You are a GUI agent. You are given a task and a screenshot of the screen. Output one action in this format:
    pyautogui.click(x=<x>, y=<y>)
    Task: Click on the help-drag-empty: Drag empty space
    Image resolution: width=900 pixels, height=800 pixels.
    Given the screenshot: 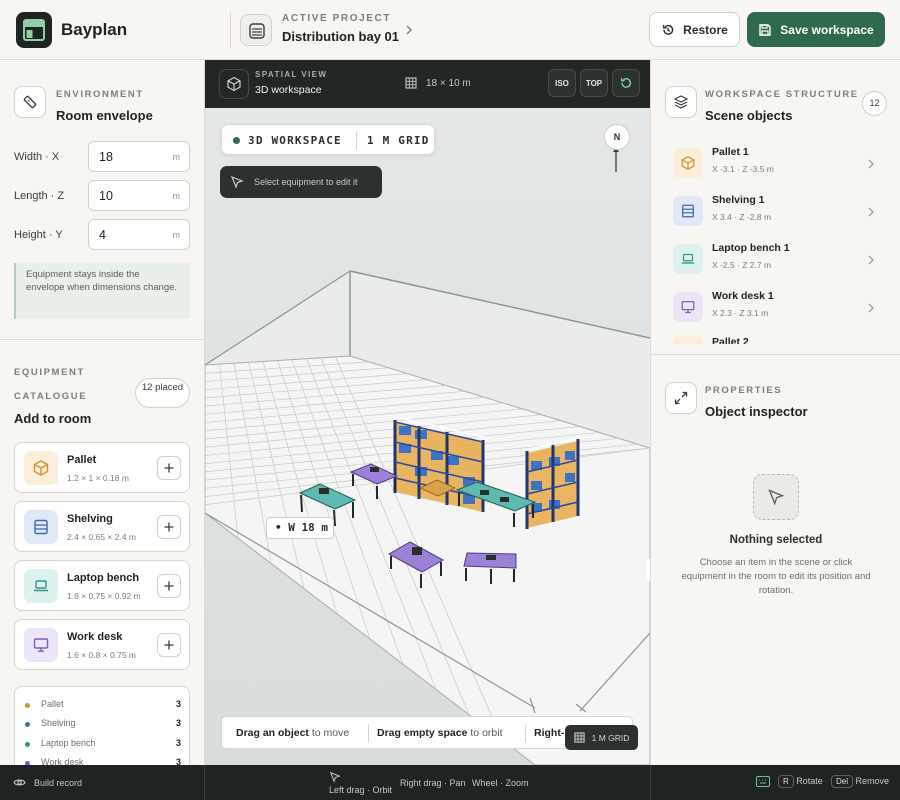 What is the action you would take?
    pyautogui.click(x=422, y=733)
    